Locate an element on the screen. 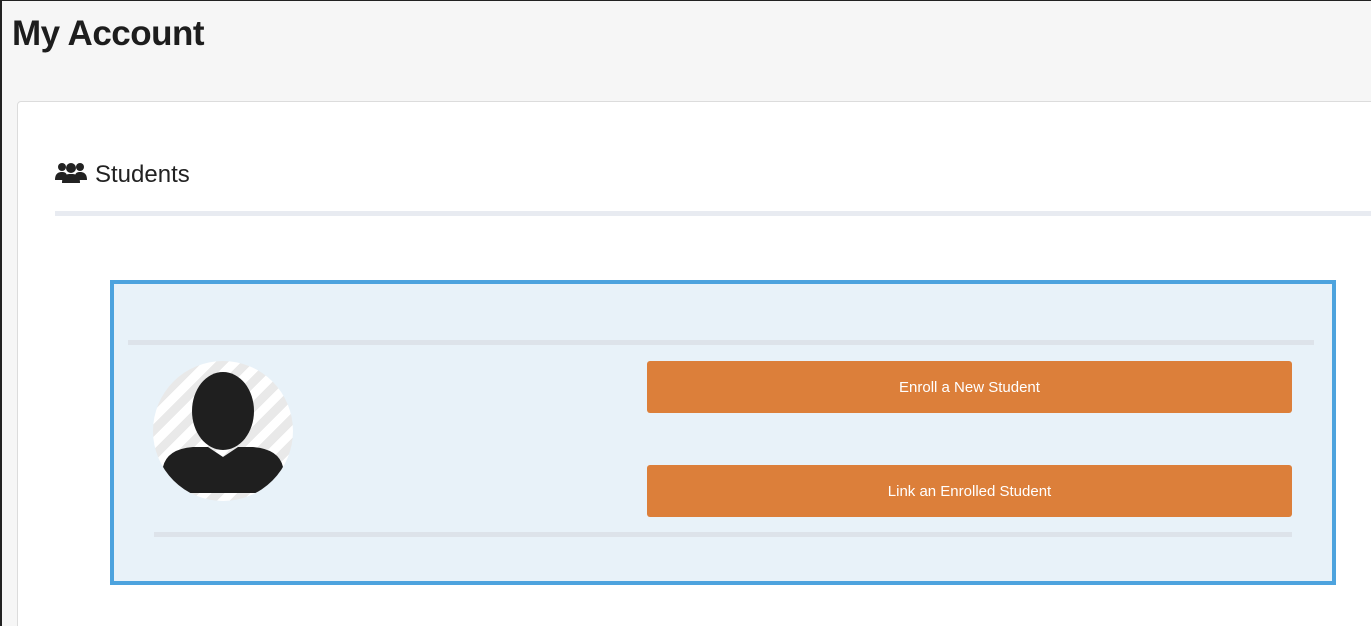 This screenshot has height=626, width=1371. section-divider is located at coordinates (713, 213).